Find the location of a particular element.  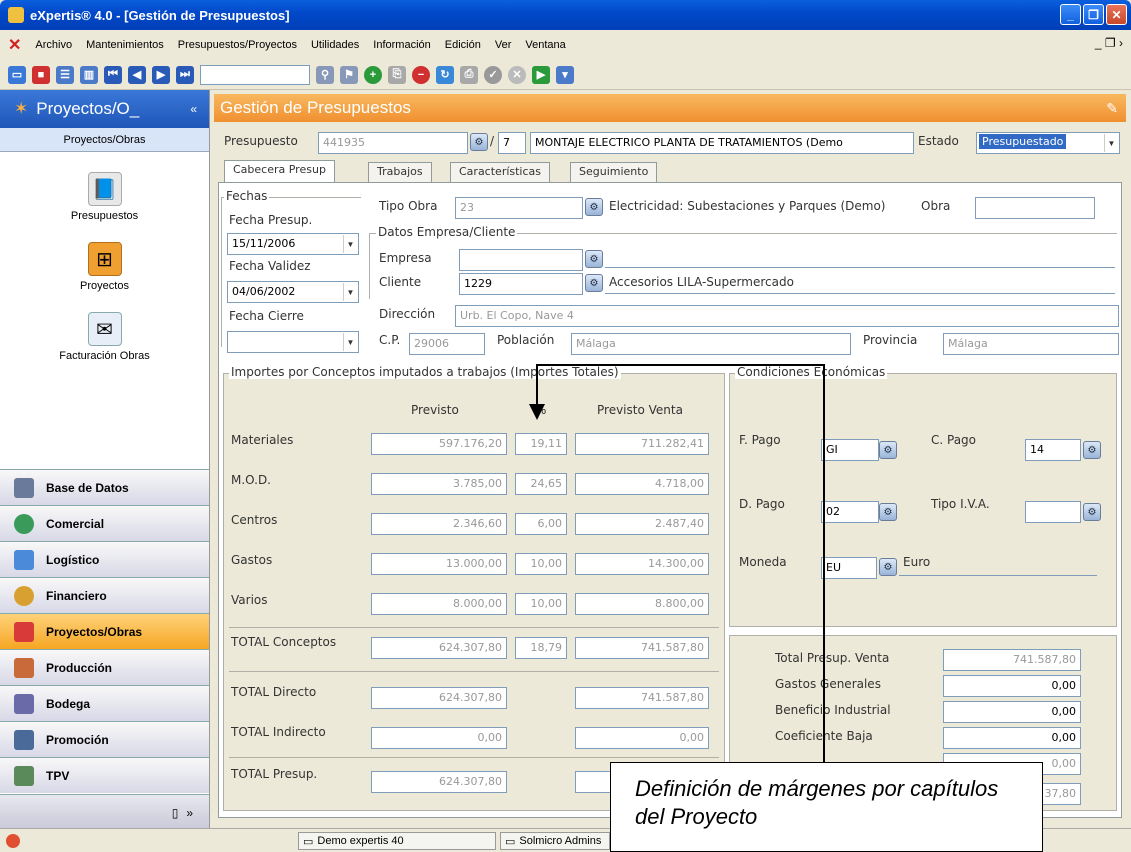

fpago-field: GI is located at coordinates (850, 450).